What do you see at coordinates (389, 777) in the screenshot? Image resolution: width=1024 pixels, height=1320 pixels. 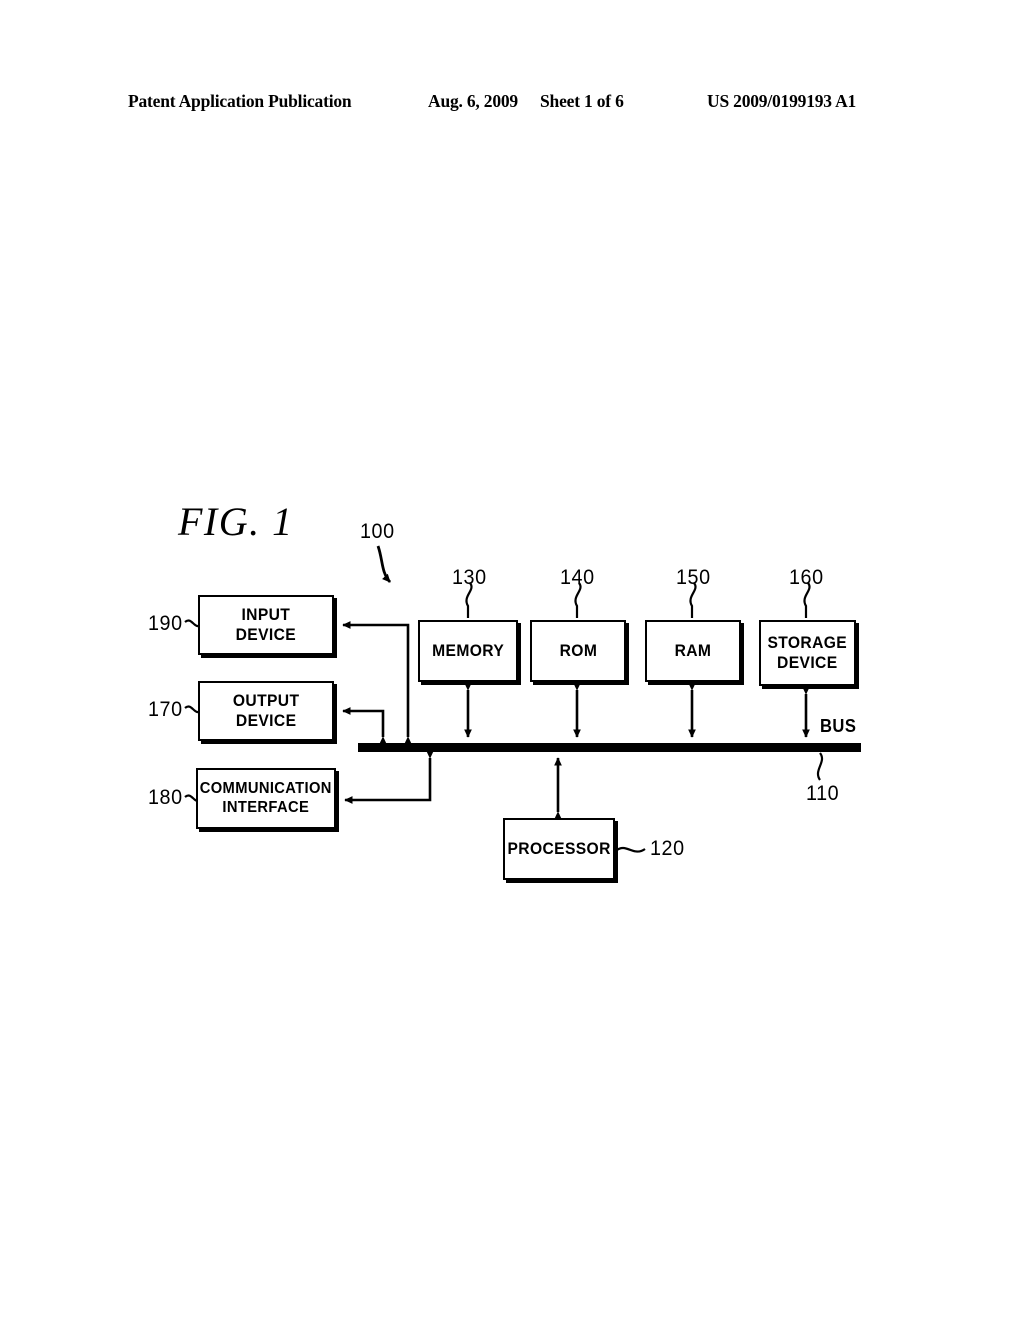 I see `arrow-comm-interface-bus` at bounding box center [389, 777].